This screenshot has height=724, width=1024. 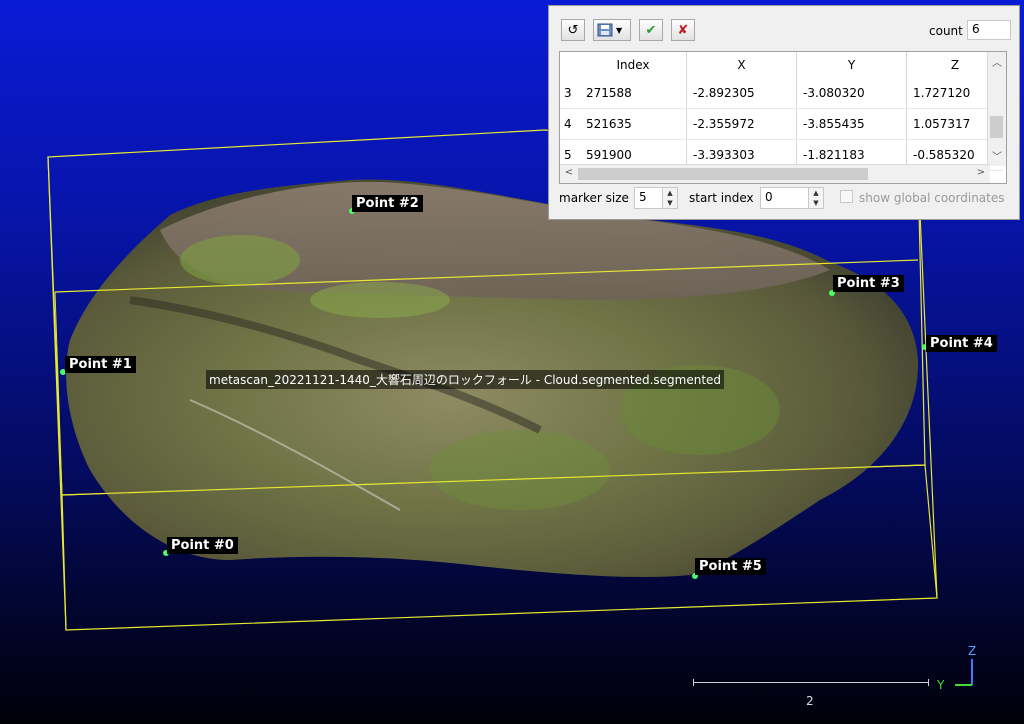 What do you see at coordinates (846, 196) in the screenshot?
I see `global-coordinates-checkbox` at bounding box center [846, 196].